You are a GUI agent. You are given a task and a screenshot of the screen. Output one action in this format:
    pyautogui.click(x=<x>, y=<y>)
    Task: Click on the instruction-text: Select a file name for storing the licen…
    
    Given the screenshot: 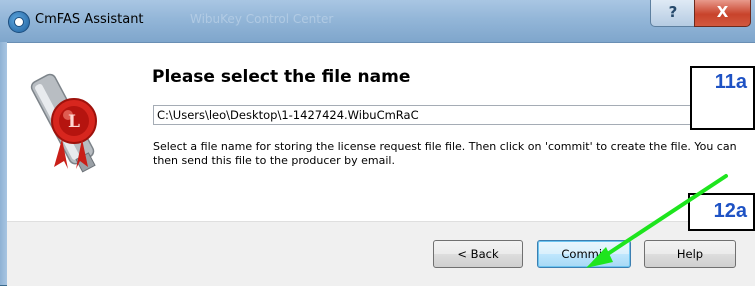 What is the action you would take?
    pyautogui.click(x=445, y=153)
    